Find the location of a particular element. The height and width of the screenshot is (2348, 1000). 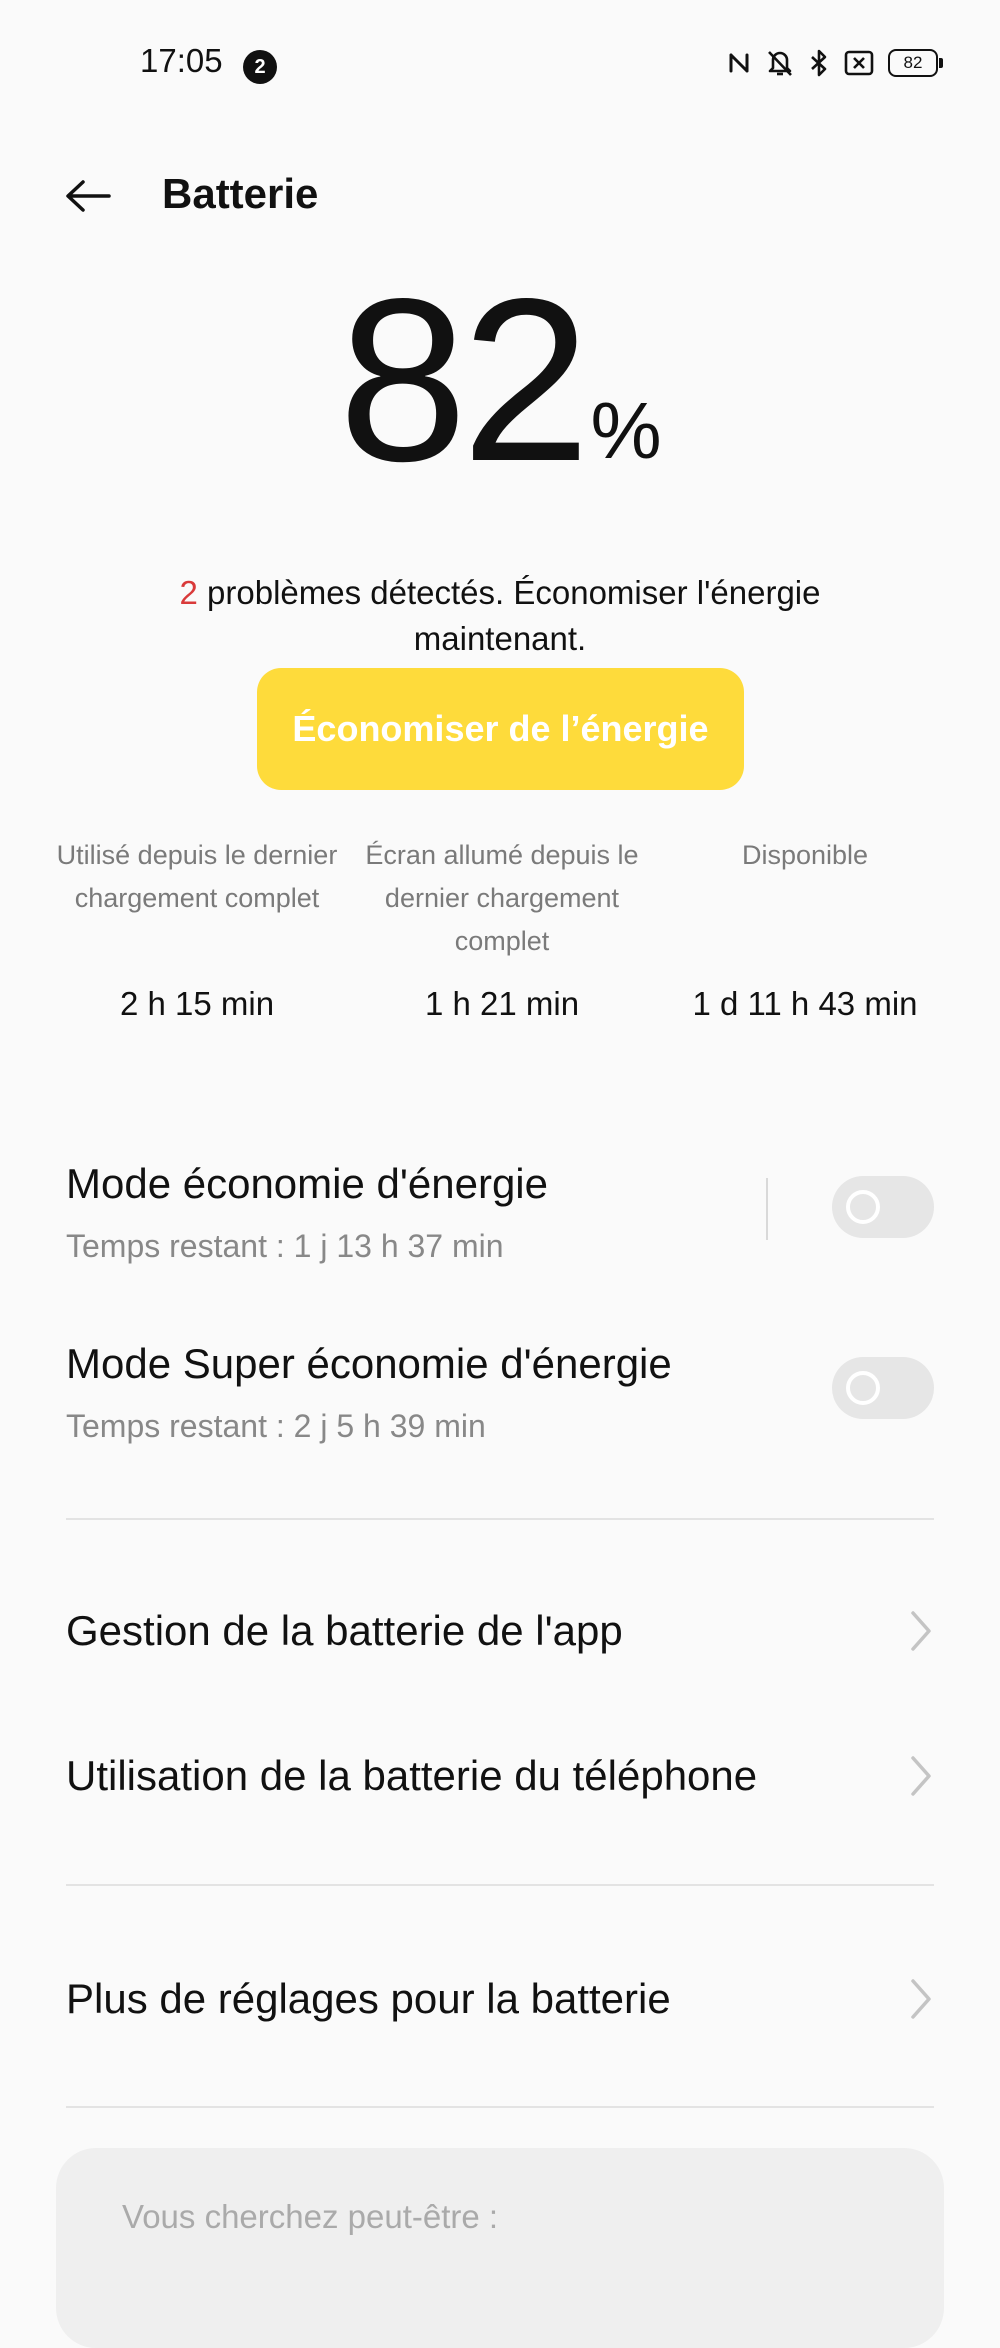

bluetooth-icon is located at coordinates (819, 63).